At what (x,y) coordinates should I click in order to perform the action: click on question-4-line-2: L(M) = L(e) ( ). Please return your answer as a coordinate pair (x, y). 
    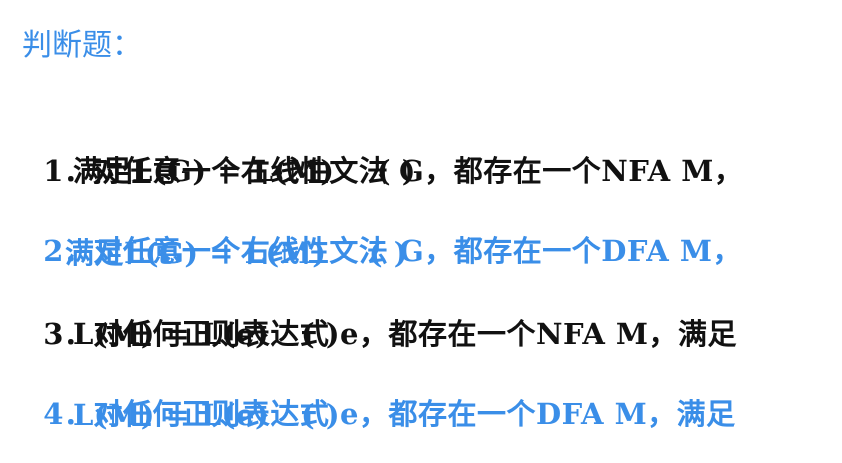
    Looking at the image, I should click on (207, 415).